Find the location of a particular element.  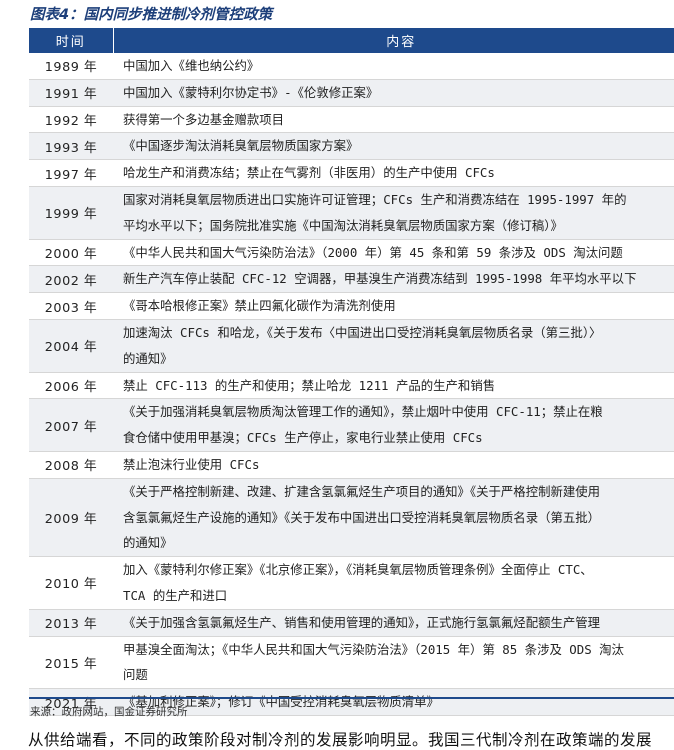

row-year: 2006 年 is located at coordinates (71, 386).